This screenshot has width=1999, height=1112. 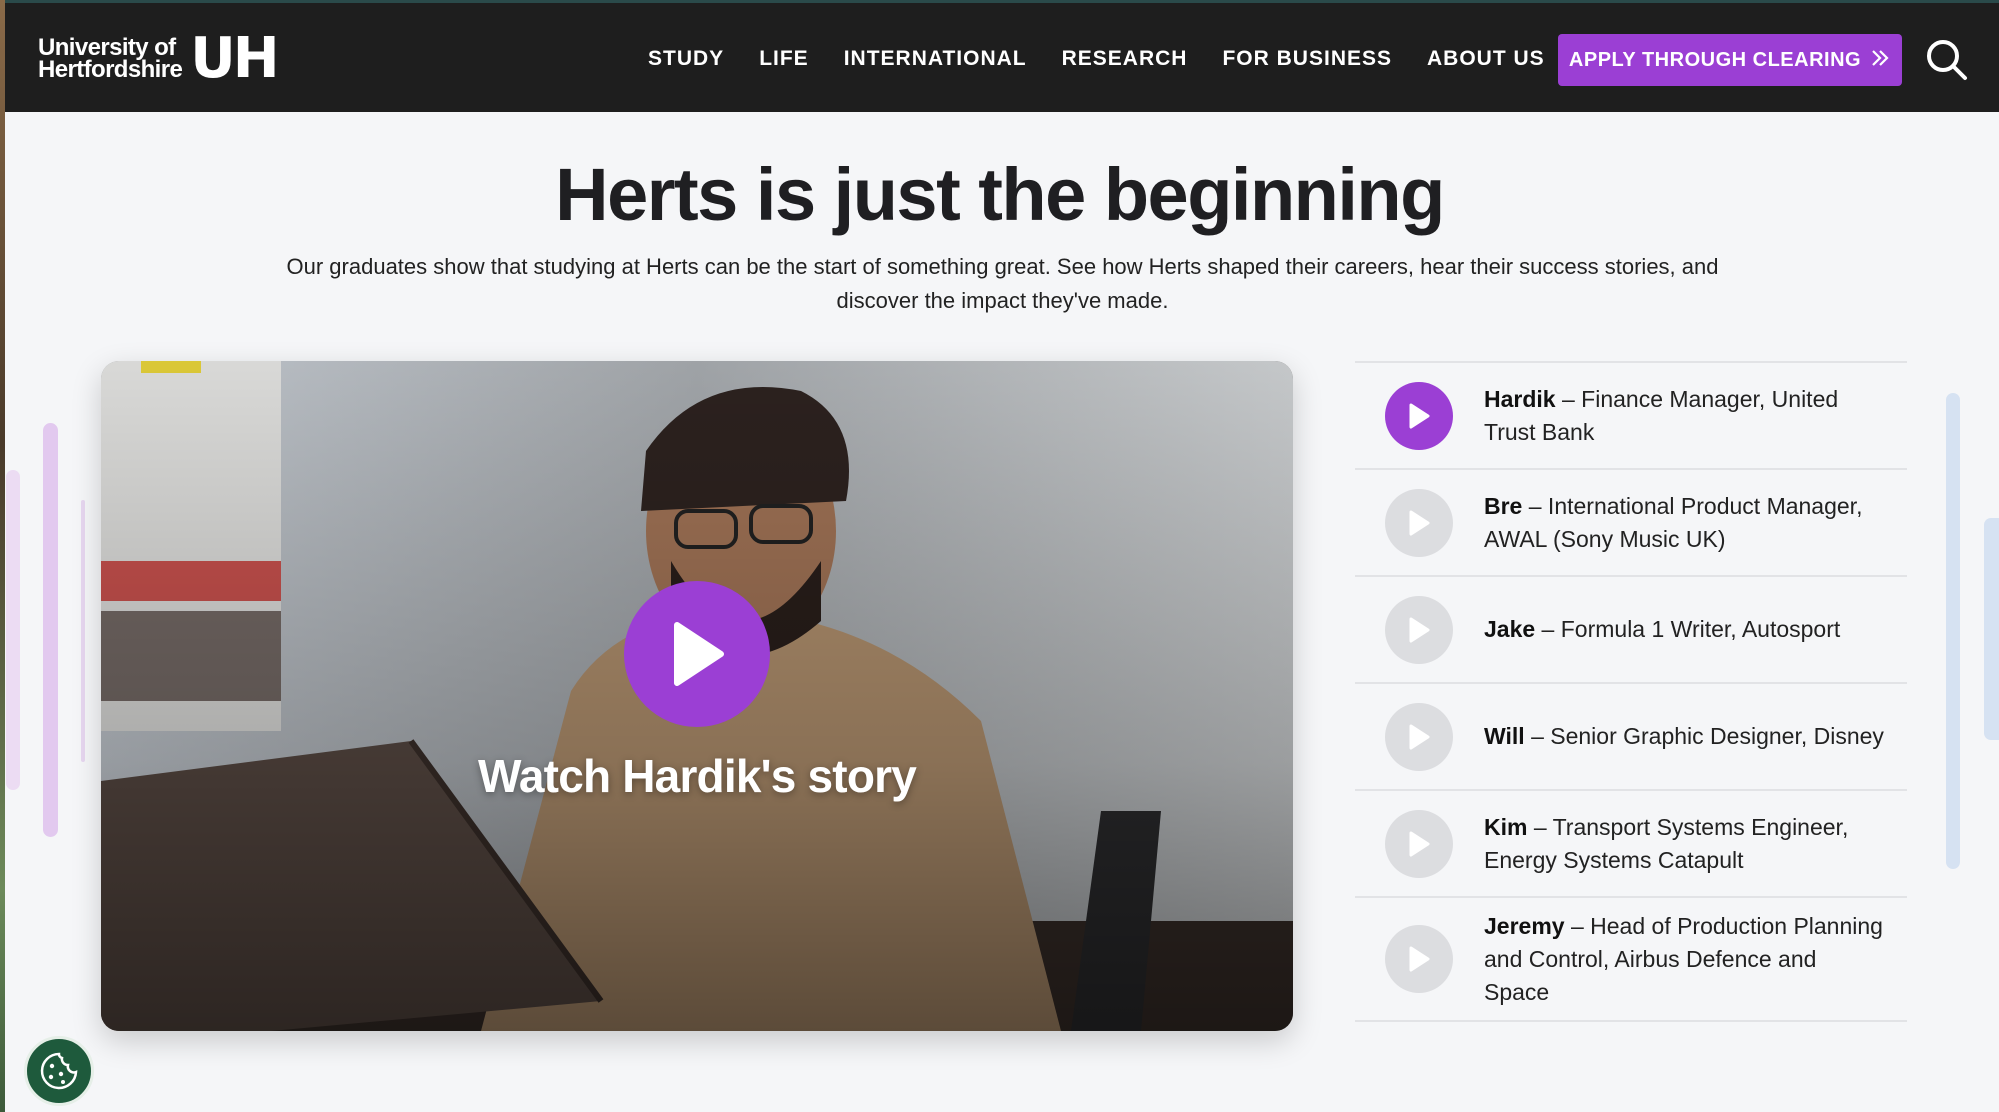 I want to click on university-logo: University of Hertfordshire UH, so click(x=159, y=58).